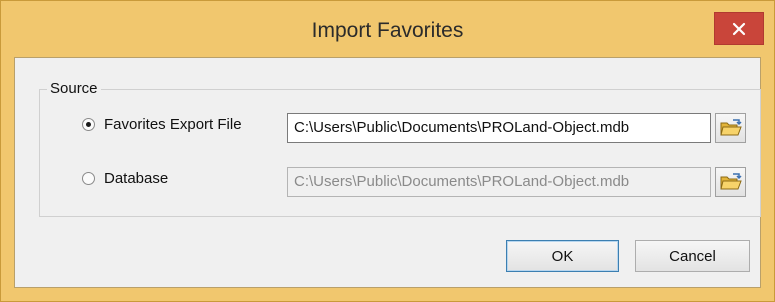 This screenshot has width=775, height=302. I want to click on database-radio, so click(88, 178).